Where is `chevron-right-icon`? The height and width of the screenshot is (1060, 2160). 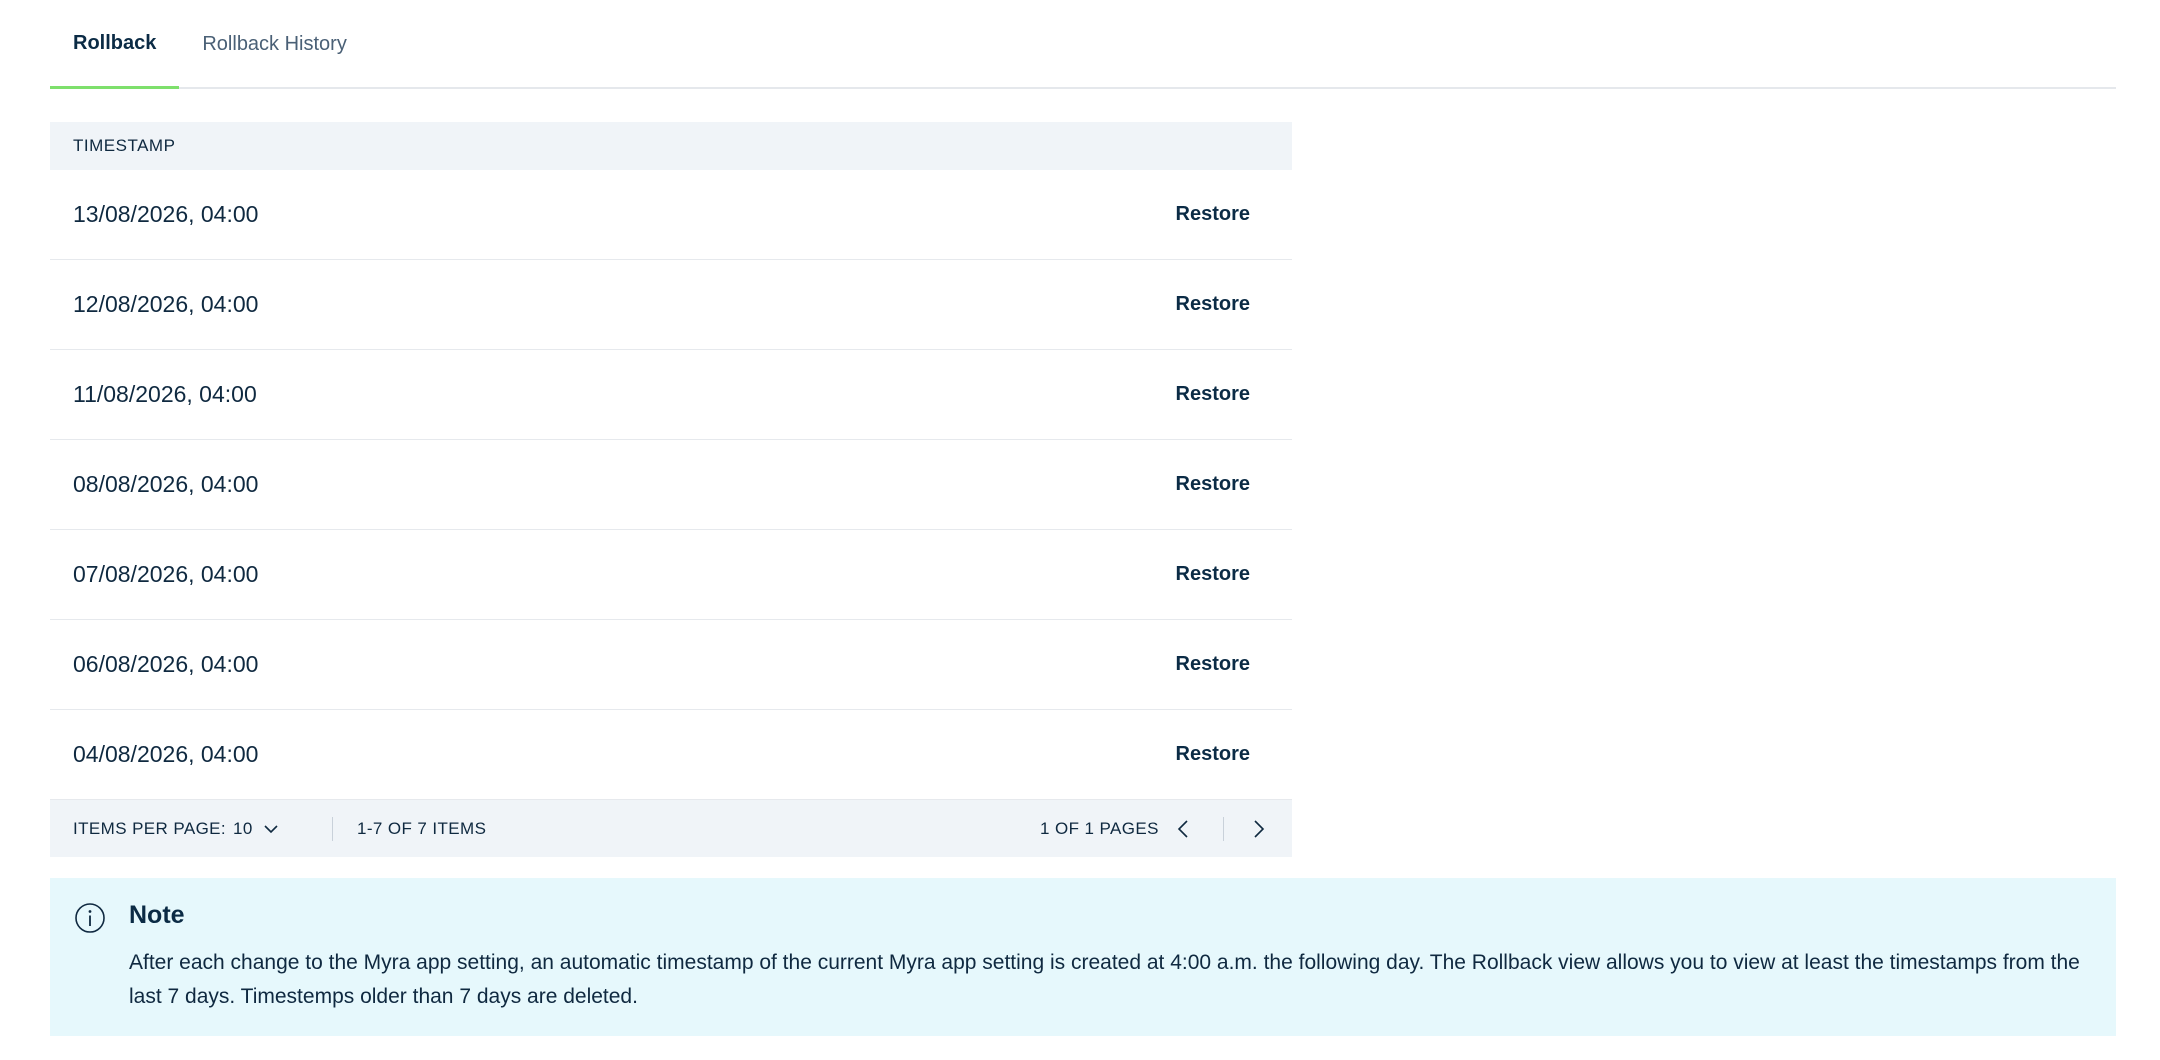
chevron-right-icon is located at coordinates (1259, 828).